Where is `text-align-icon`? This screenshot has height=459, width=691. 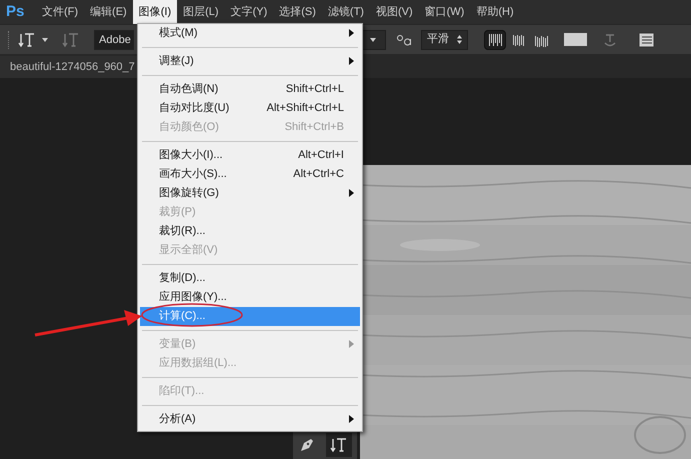
text-align-icon is located at coordinates (495, 39).